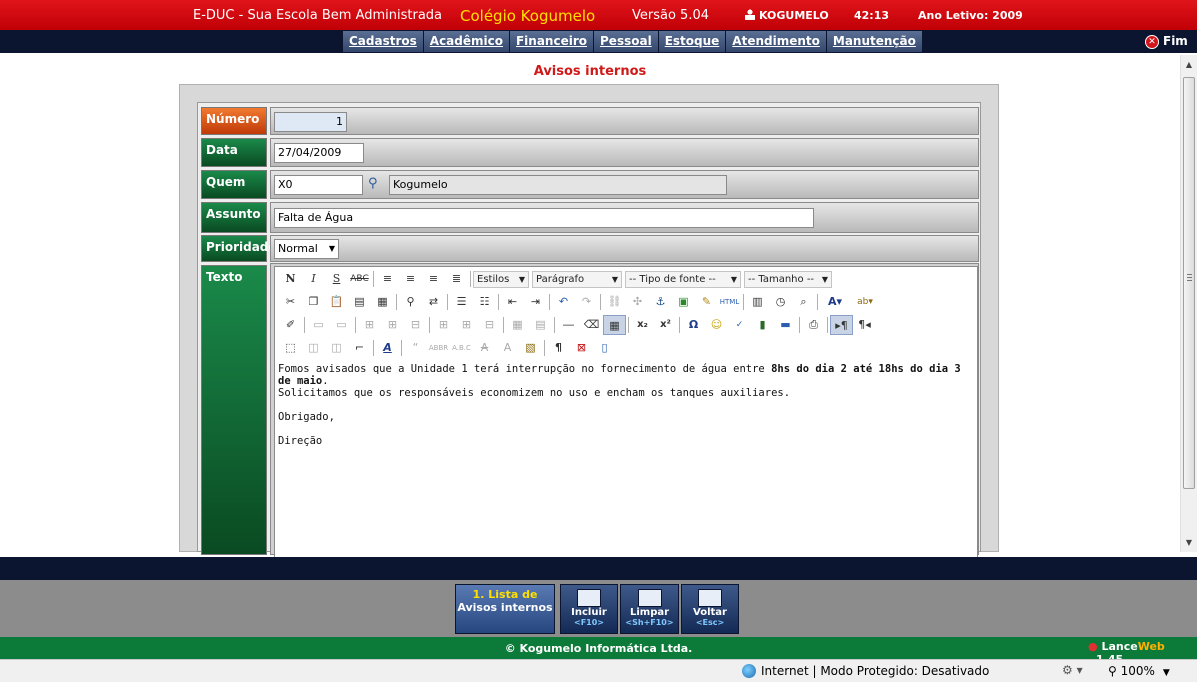 The image size is (1197, 682). Describe the element at coordinates (865, 671) in the screenshot. I see `security-zone: Internet | Modo Protegido: Desativado` at that location.